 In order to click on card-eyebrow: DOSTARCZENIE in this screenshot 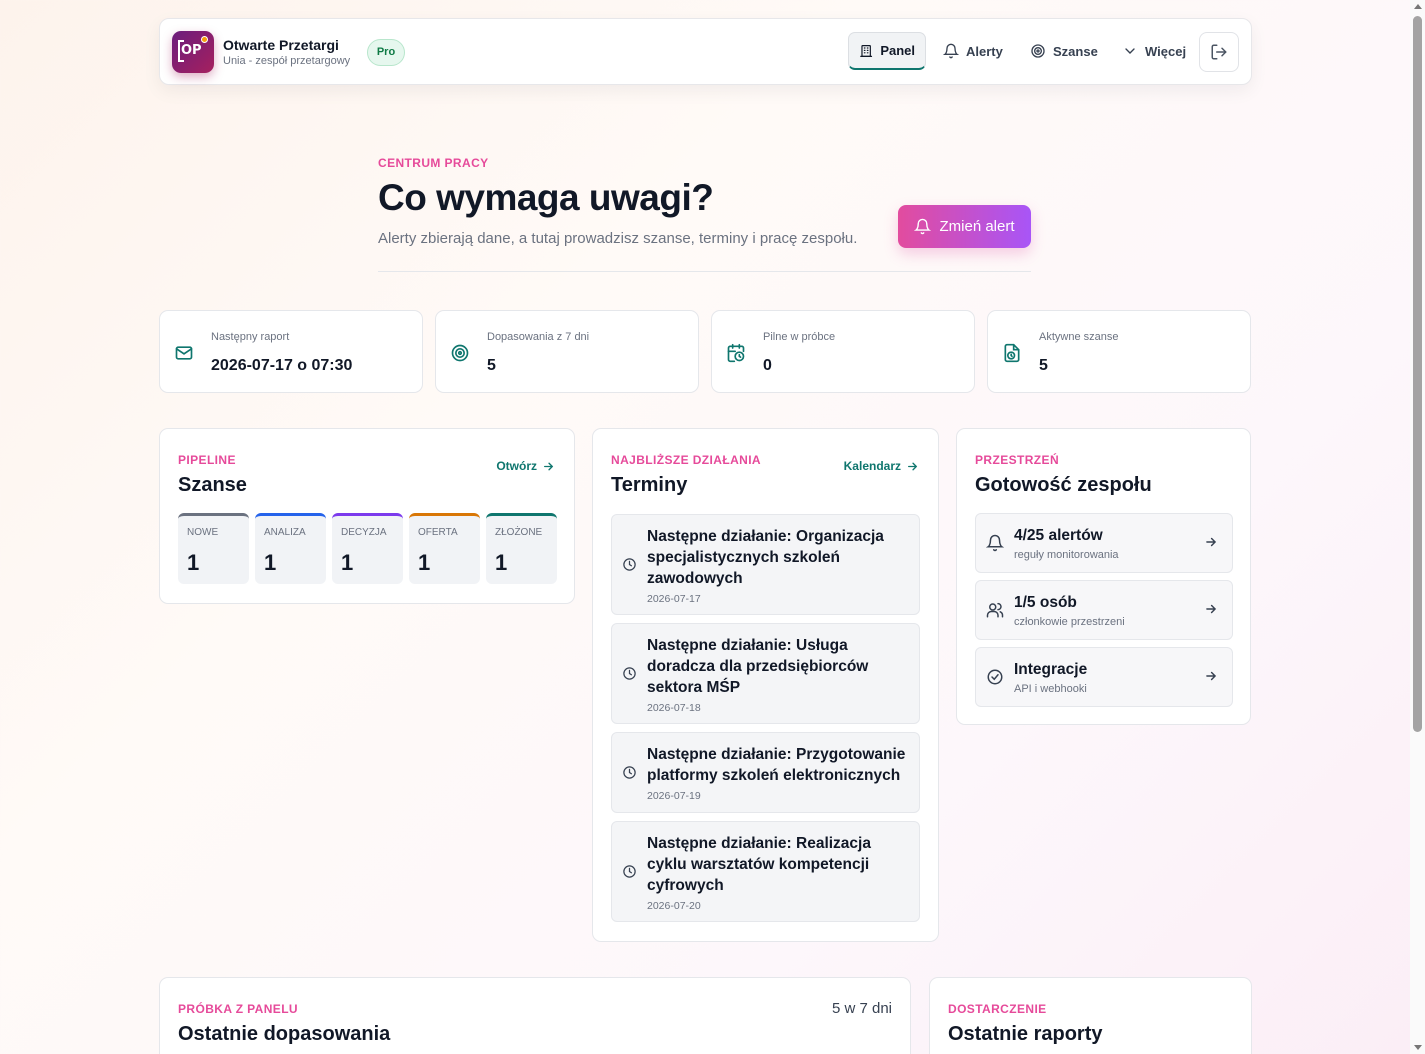, I will do `click(997, 1009)`.